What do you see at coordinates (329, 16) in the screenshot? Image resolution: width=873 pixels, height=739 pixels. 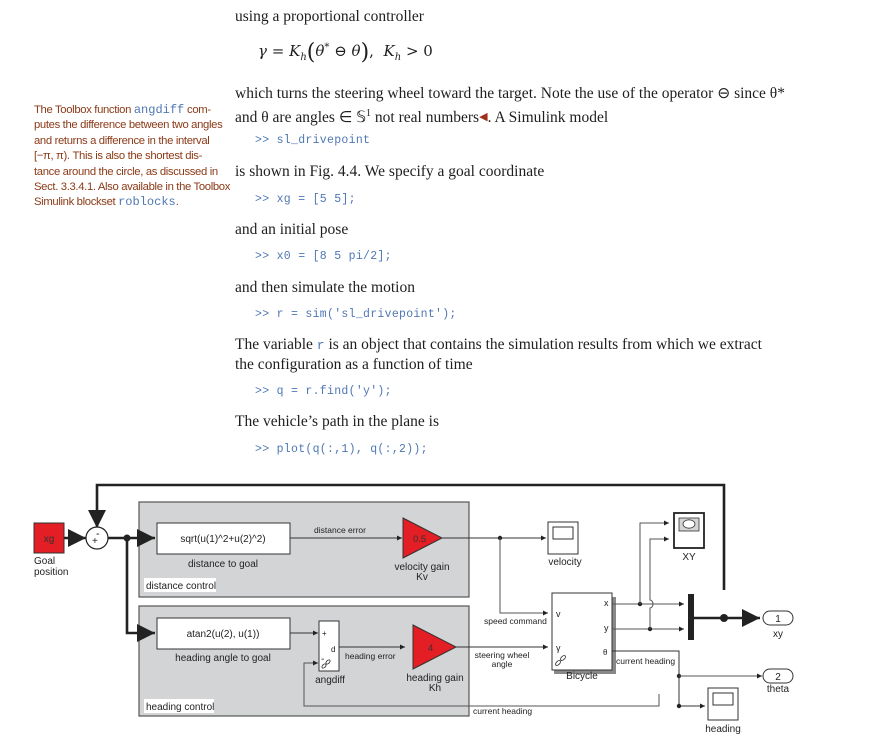 I see `paragraph-intro: using a proportional controller` at bounding box center [329, 16].